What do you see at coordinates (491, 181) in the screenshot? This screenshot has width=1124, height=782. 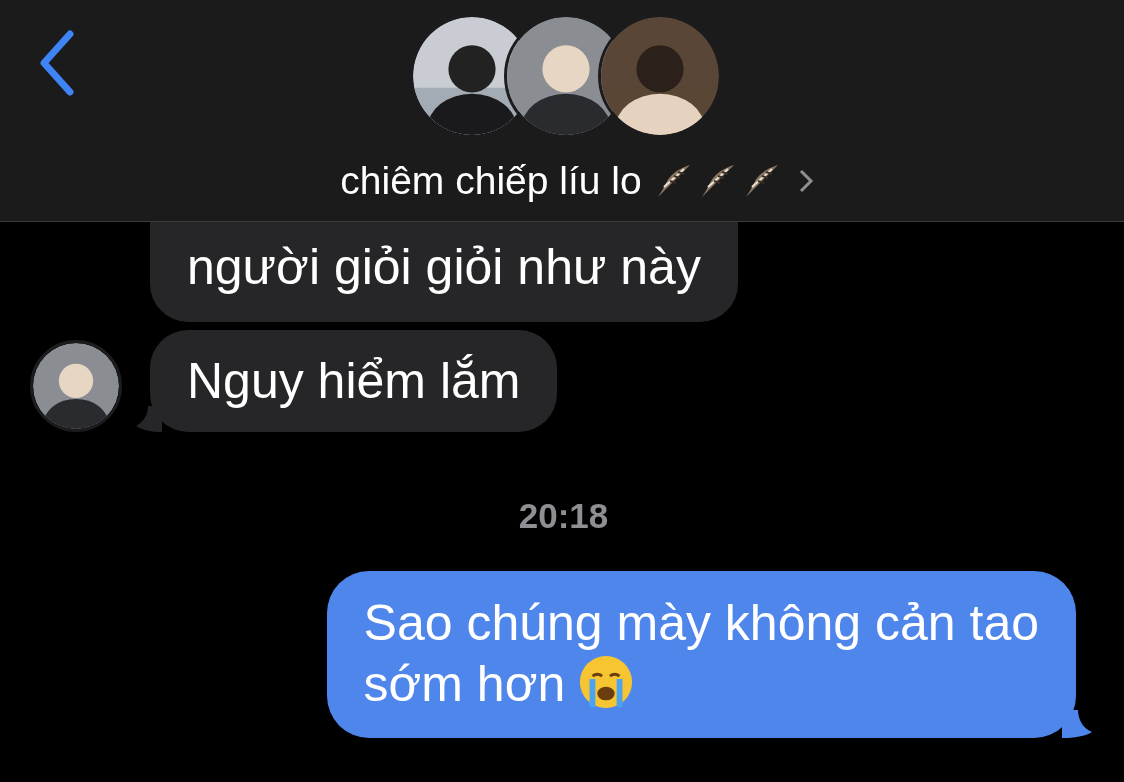 I see `group-name: chiêm chiếp líu lo` at bounding box center [491, 181].